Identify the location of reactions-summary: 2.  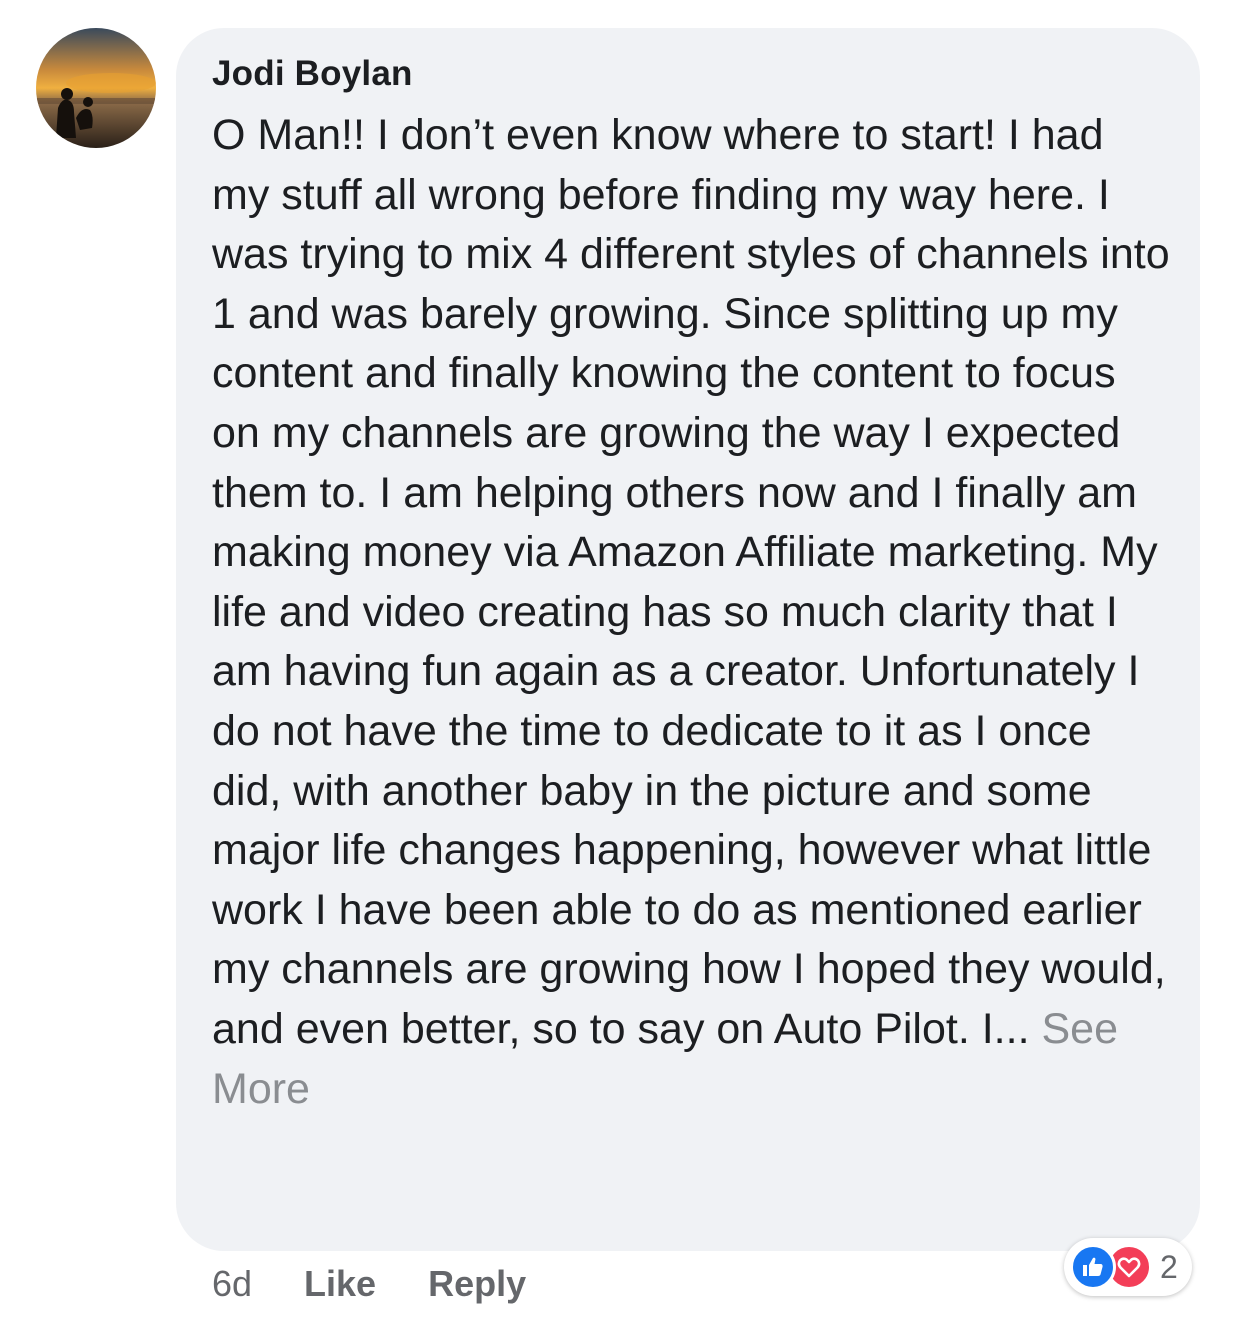
(1128, 1267).